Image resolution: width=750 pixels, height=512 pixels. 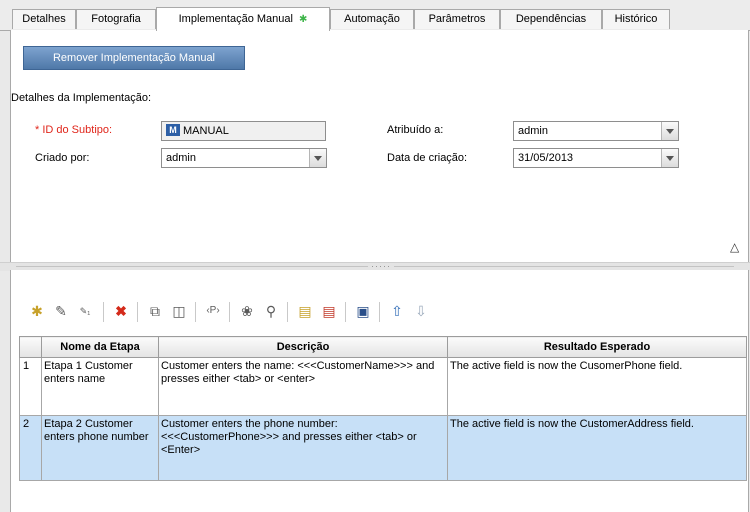 What do you see at coordinates (100, 386) in the screenshot?
I see `step-name-cell: Etapa 1 Customer enters name` at bounding box center [100, 386].